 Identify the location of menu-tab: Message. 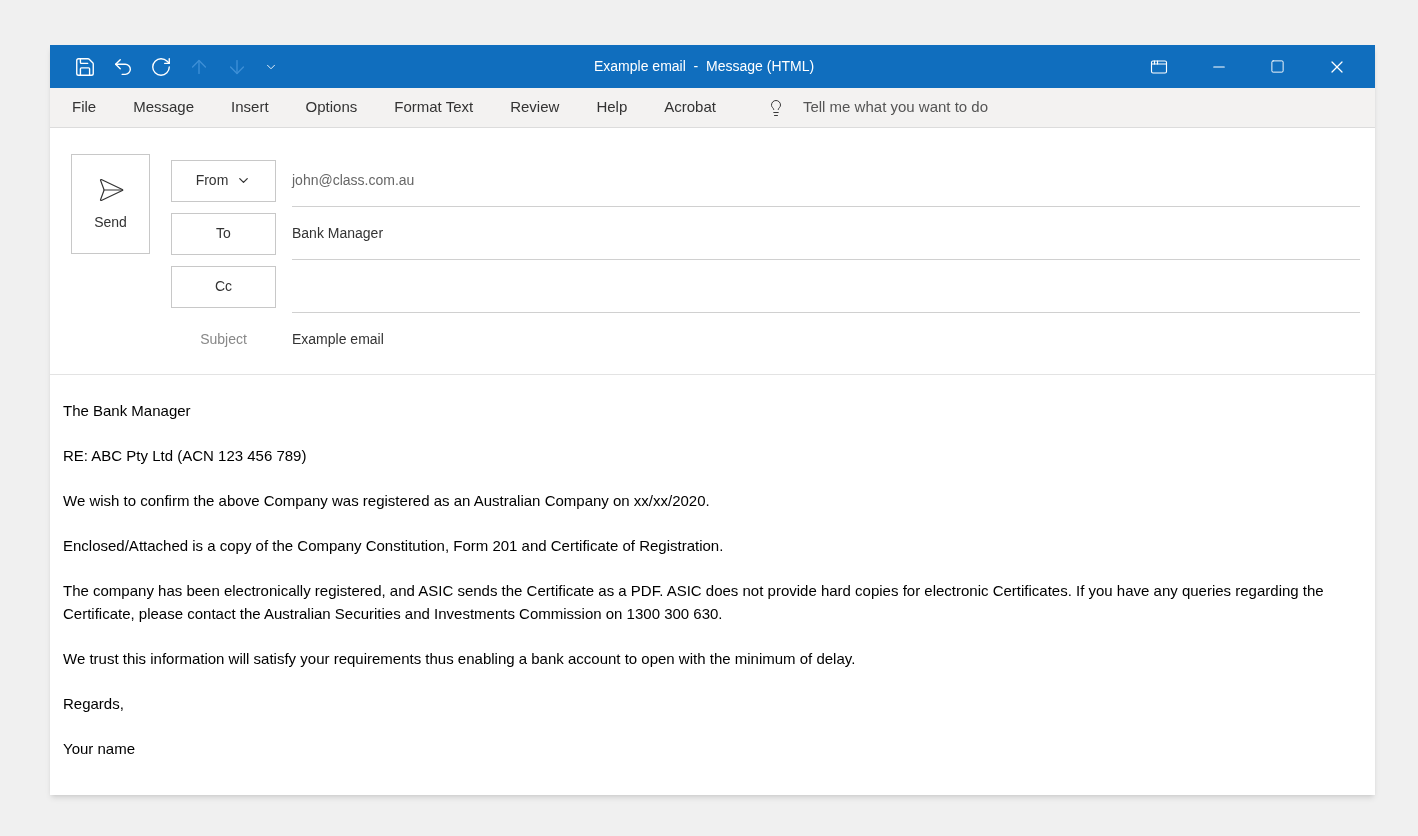
(164, 107).